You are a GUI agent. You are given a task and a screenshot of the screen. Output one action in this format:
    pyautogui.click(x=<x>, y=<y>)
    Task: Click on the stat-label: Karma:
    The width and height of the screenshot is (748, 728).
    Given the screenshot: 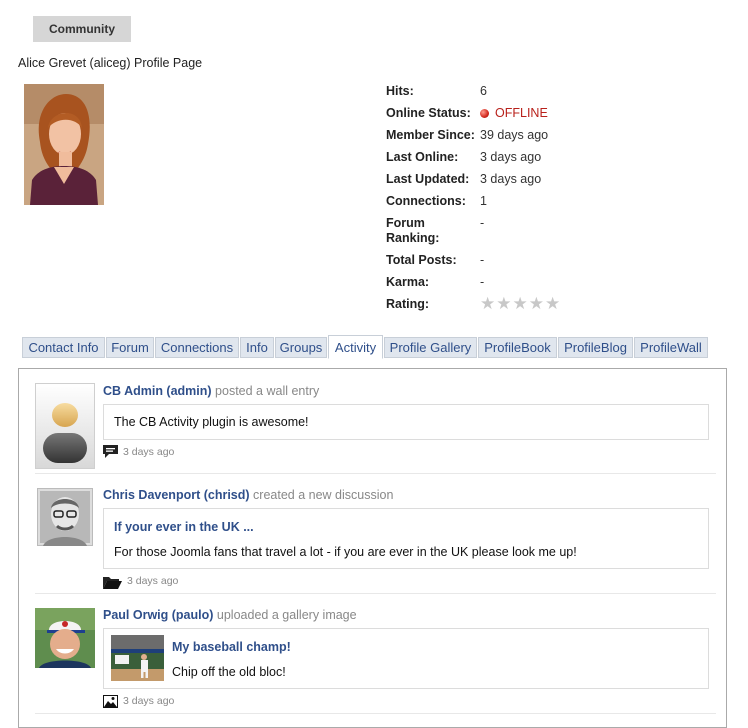 What is the action you would take?
    pyautogui.click(x=408, y=282)
    